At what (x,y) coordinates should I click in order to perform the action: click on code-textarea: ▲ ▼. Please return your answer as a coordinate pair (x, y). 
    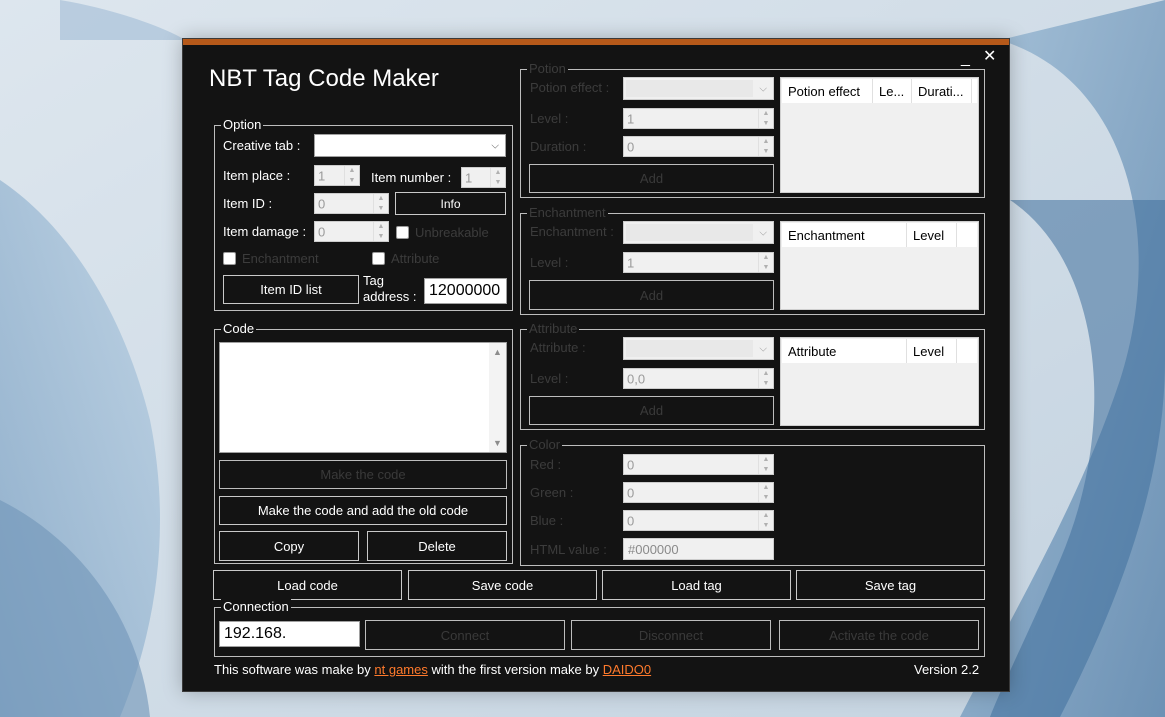
    Looking at the image, I should click on (363, 397).